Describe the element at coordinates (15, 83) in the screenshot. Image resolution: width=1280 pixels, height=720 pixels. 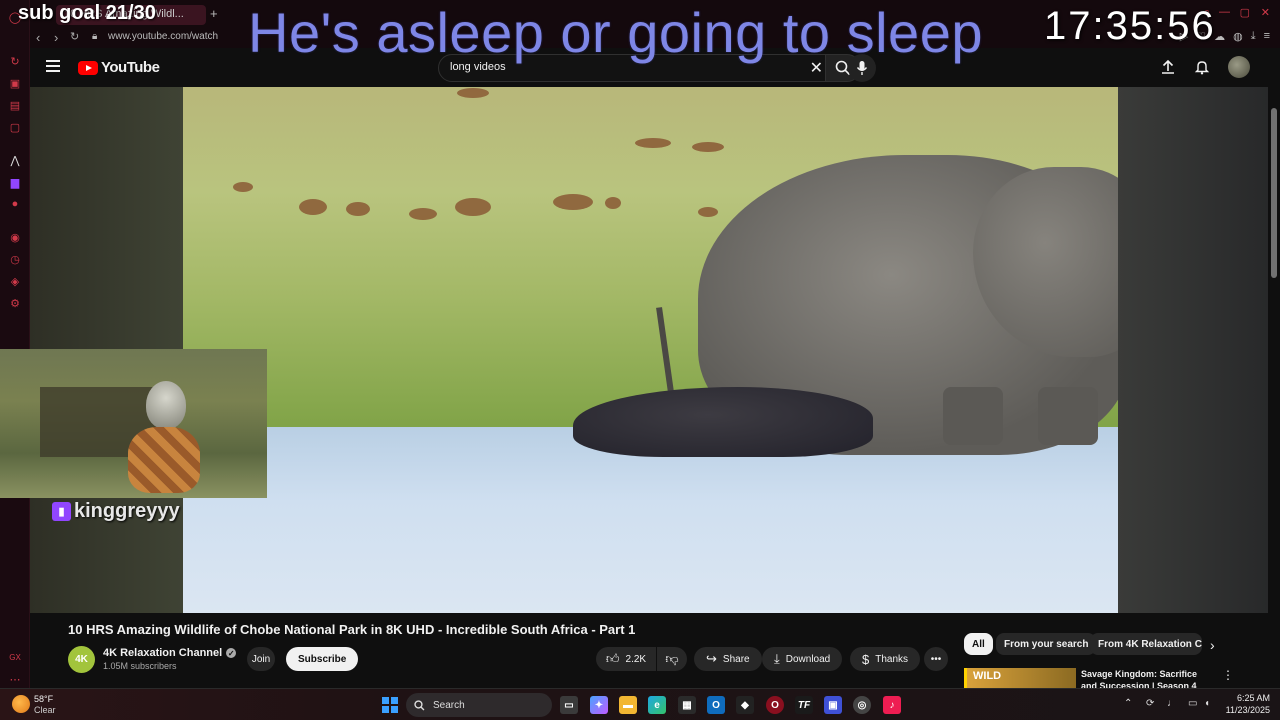
I see `bag-icon: ▣` at that location.